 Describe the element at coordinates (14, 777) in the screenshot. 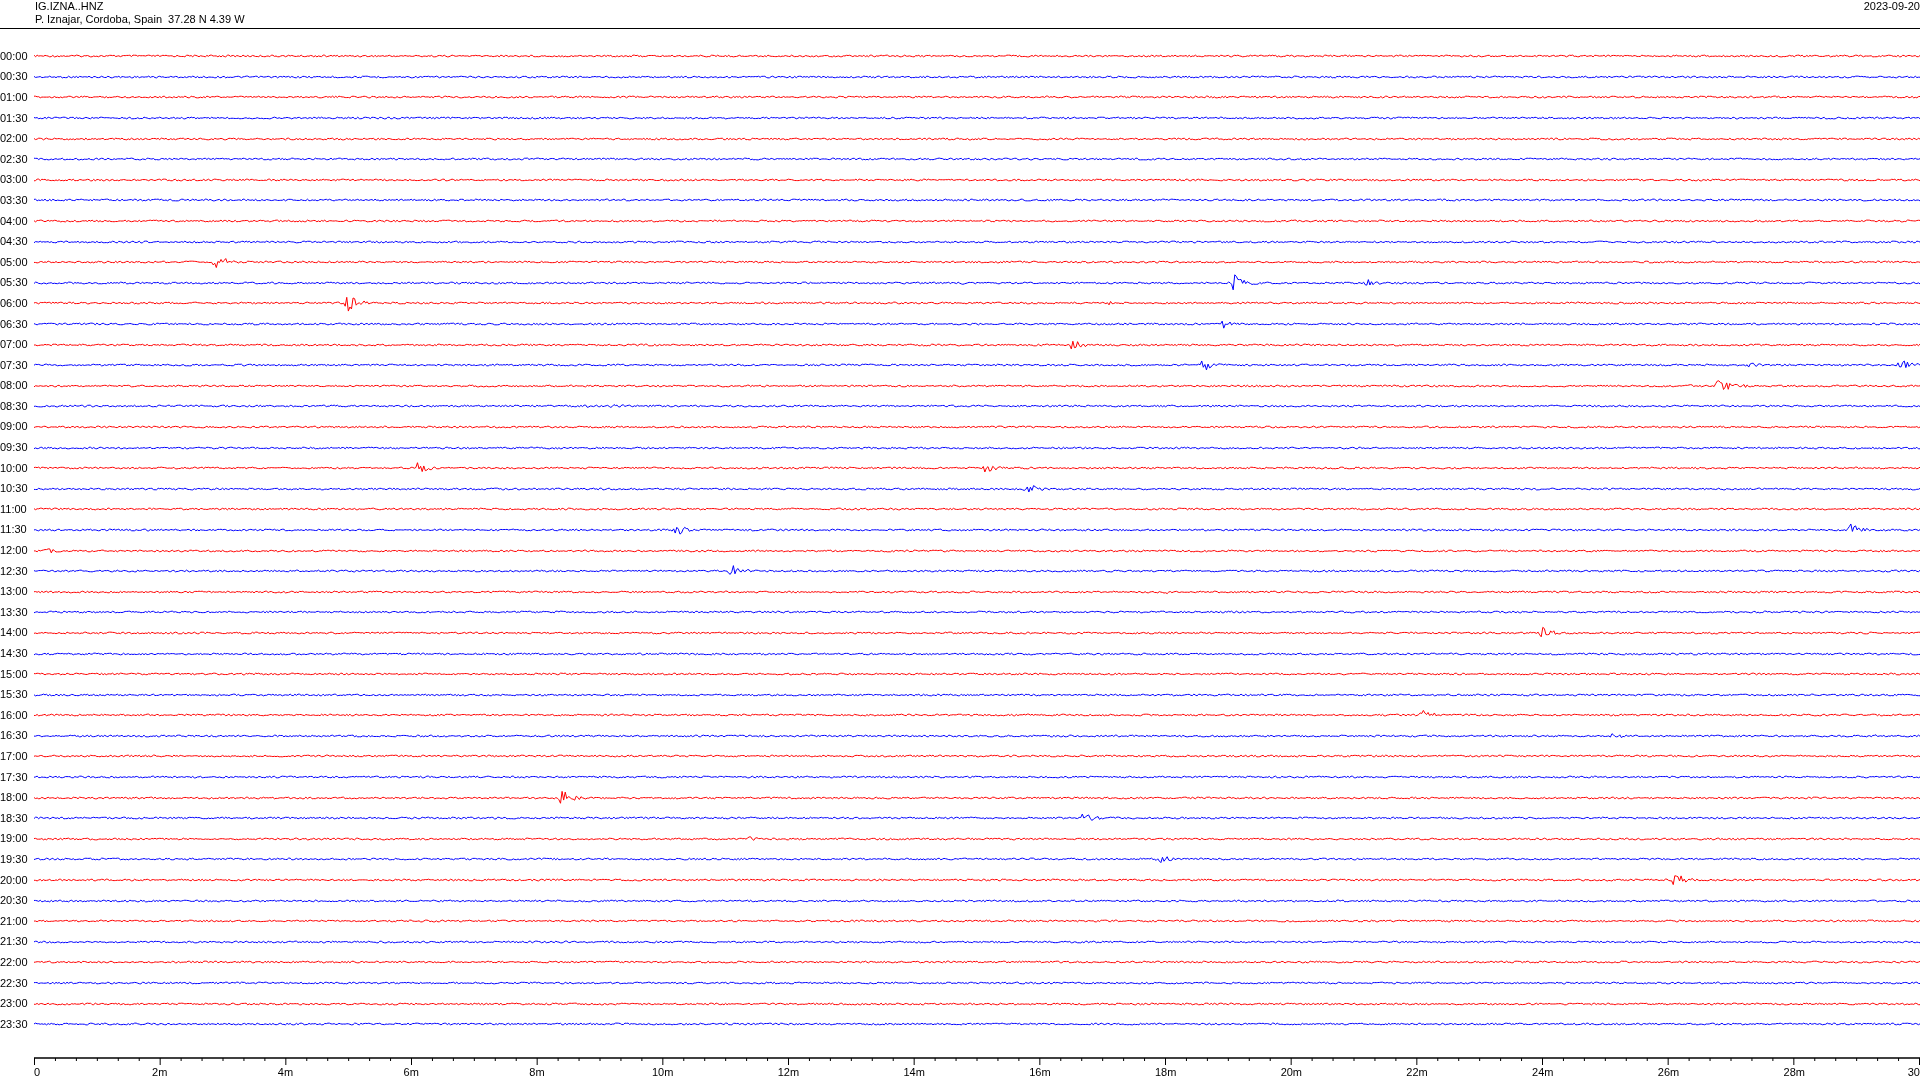

I see `time-label: 17:30` at that location.